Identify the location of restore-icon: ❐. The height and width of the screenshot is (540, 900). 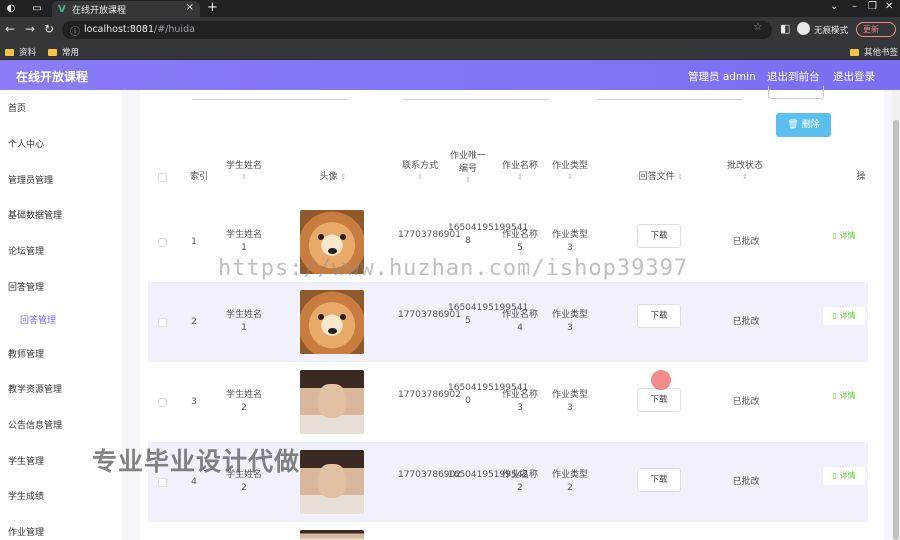
(872, 6).